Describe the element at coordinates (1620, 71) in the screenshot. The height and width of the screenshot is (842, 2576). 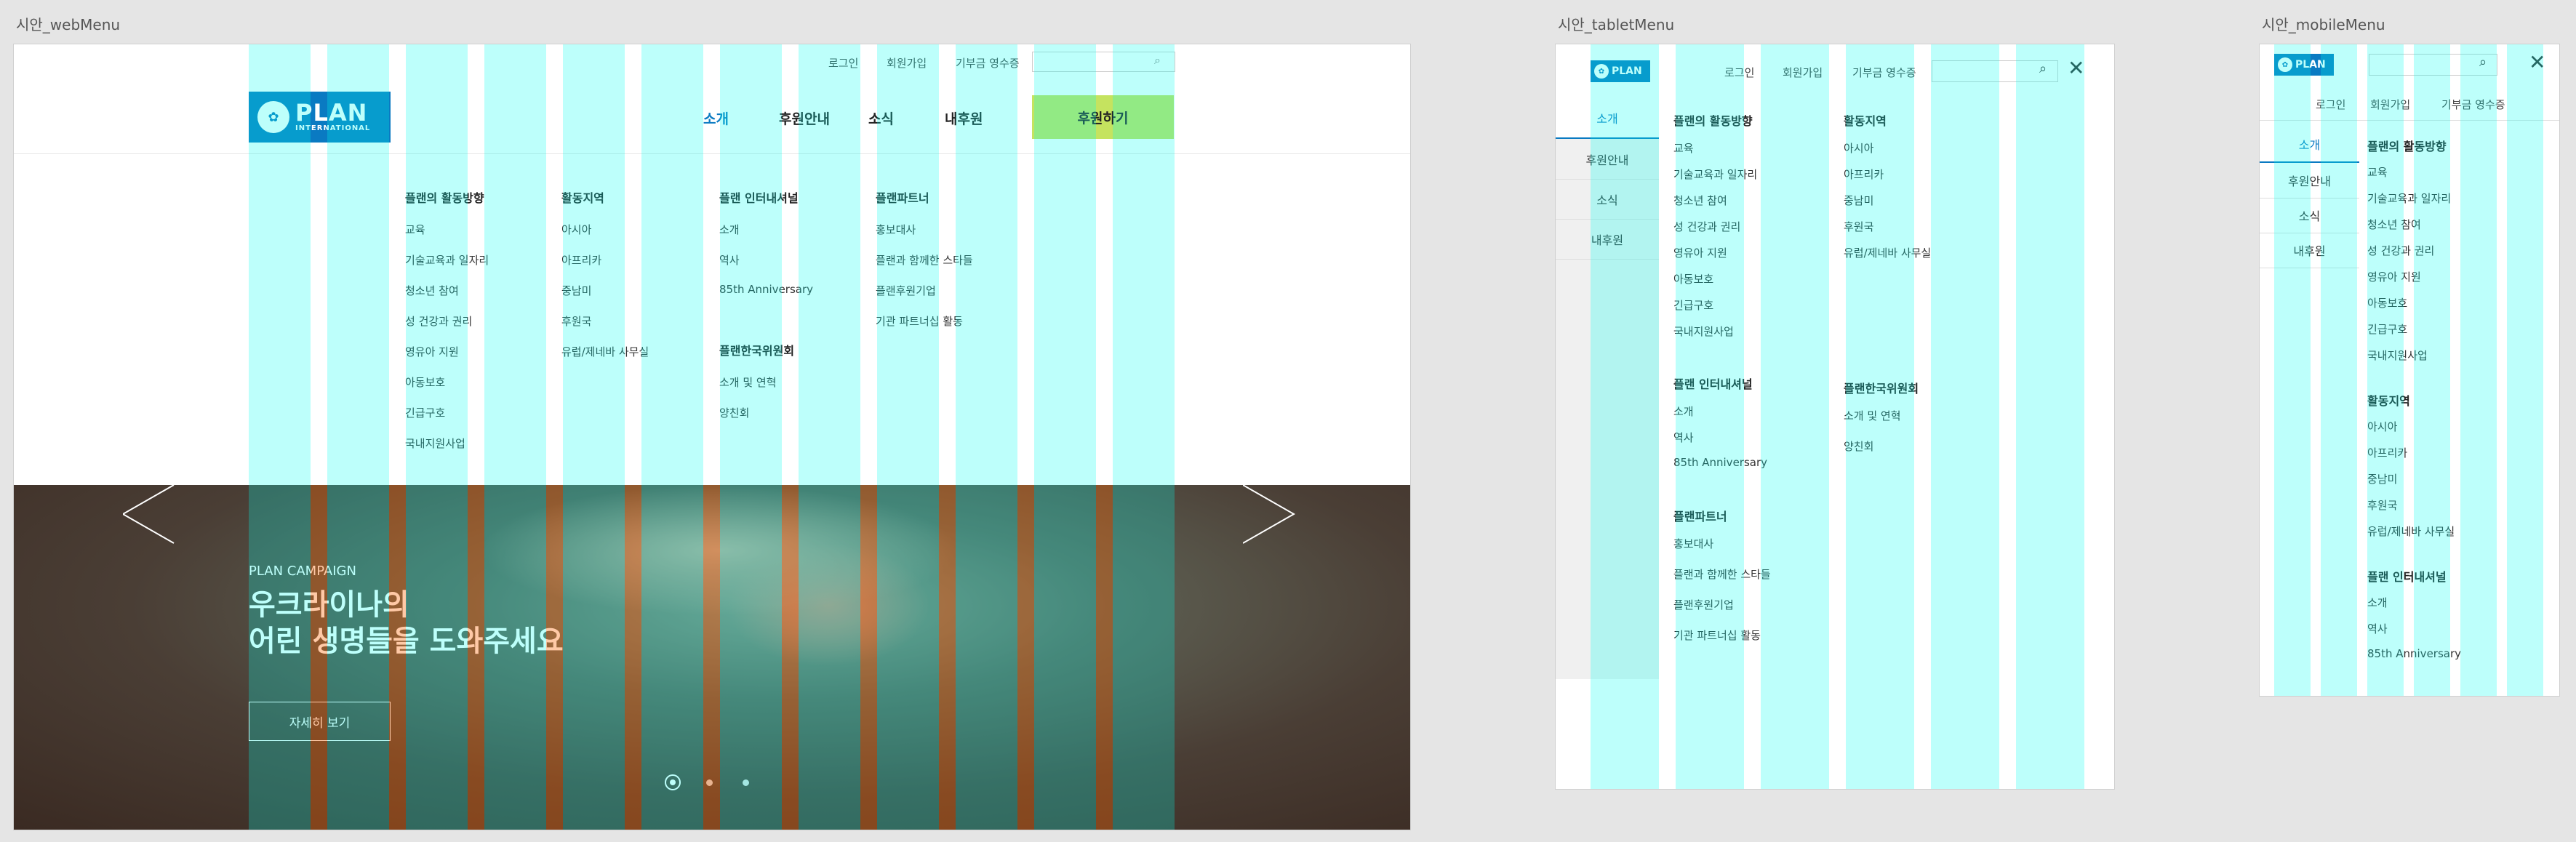
I see `logo: ✿ PLAN` at that location.